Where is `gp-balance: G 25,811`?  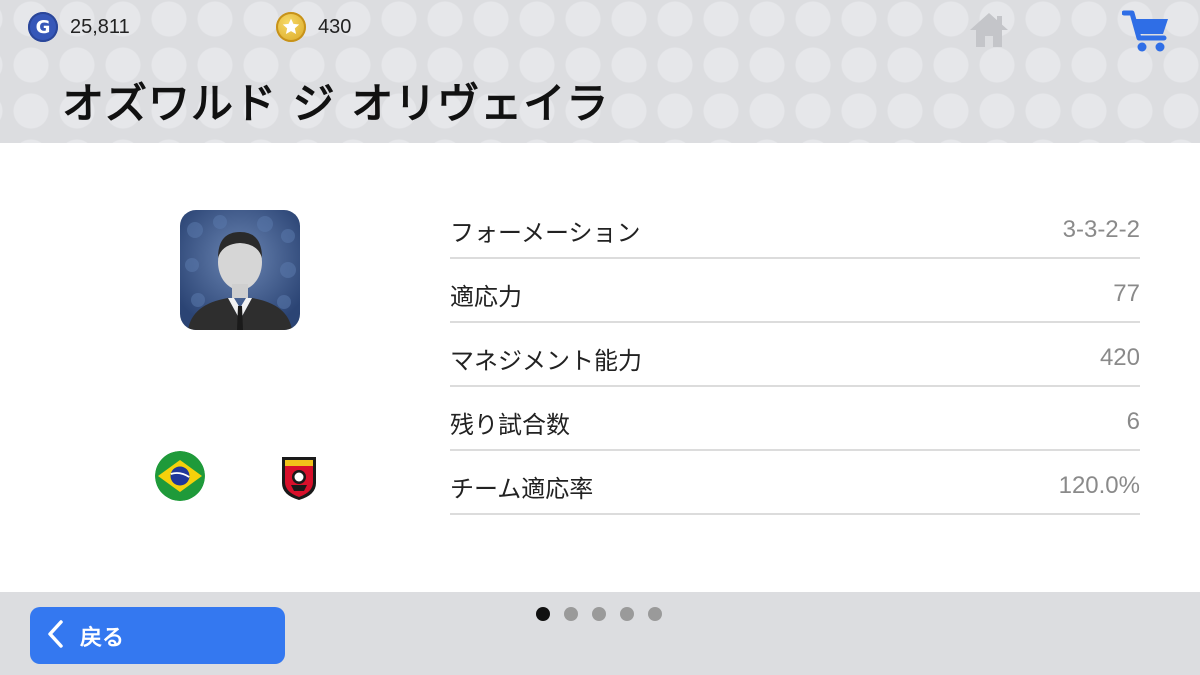
gp-balance: G 25,811 is located at coordinates (79, 27).